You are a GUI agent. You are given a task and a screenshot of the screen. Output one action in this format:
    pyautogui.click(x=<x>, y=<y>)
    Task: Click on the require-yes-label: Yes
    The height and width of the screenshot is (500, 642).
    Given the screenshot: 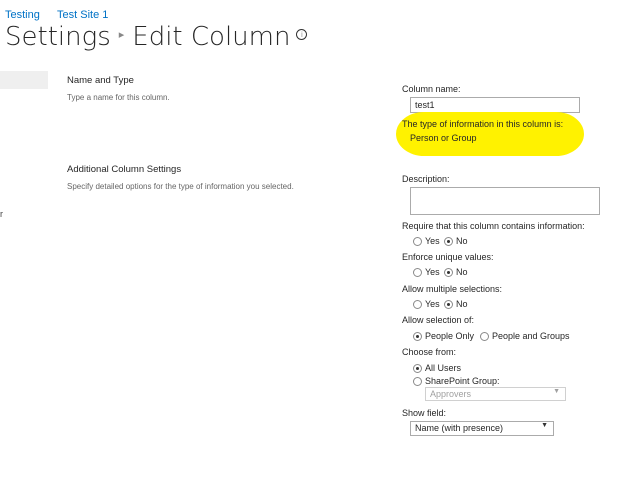 What is the action you would take?
    pyautogui.click(x=432, y=241)
    